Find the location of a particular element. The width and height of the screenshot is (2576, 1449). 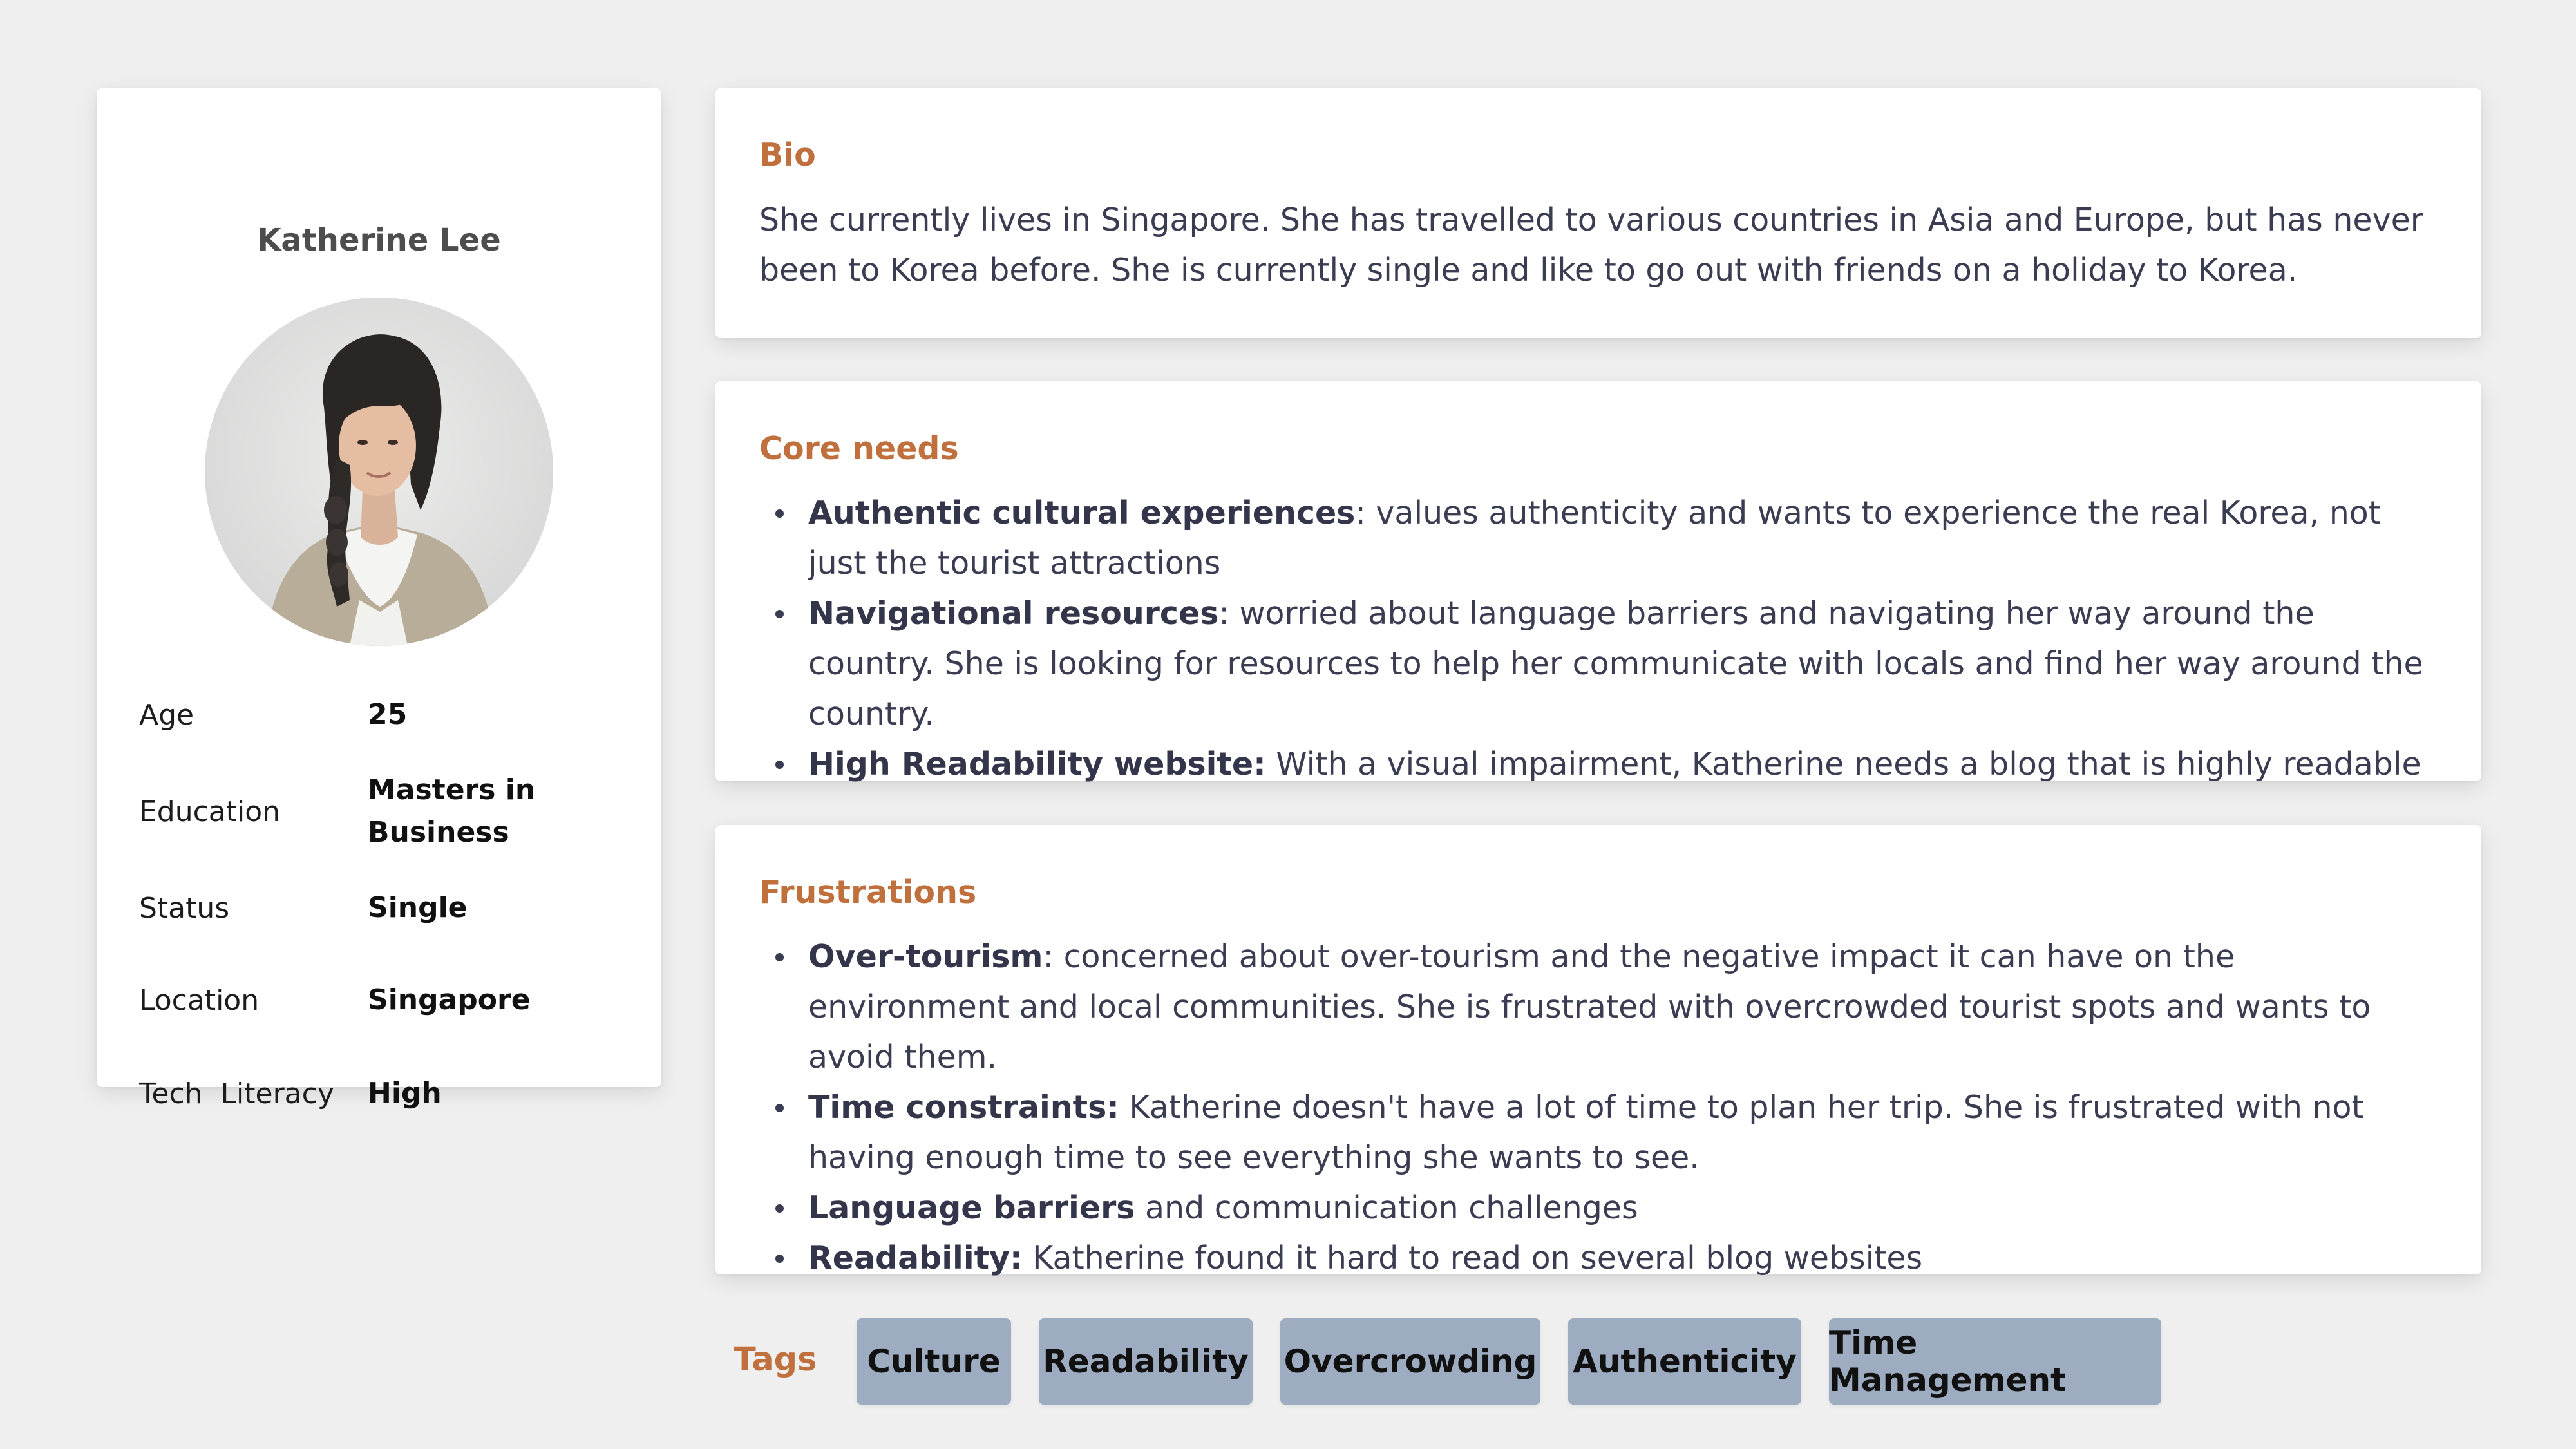

persona-avatar is located at coordinates (379, 472).